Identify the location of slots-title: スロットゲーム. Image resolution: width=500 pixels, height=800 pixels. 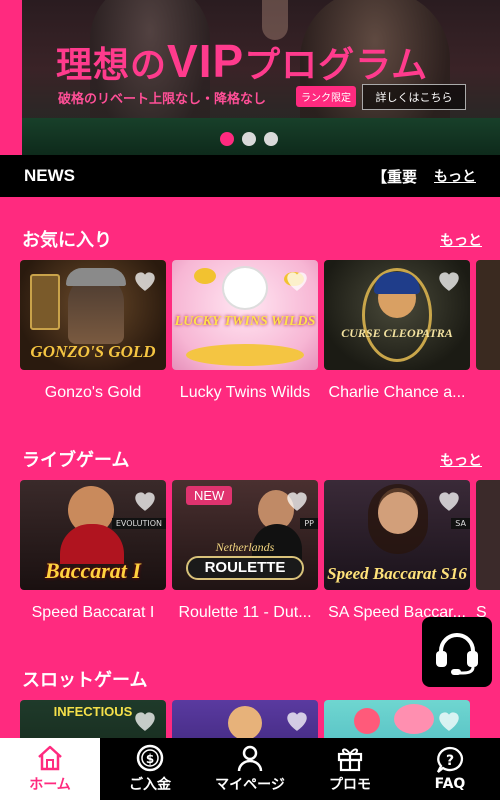
(85, 680).